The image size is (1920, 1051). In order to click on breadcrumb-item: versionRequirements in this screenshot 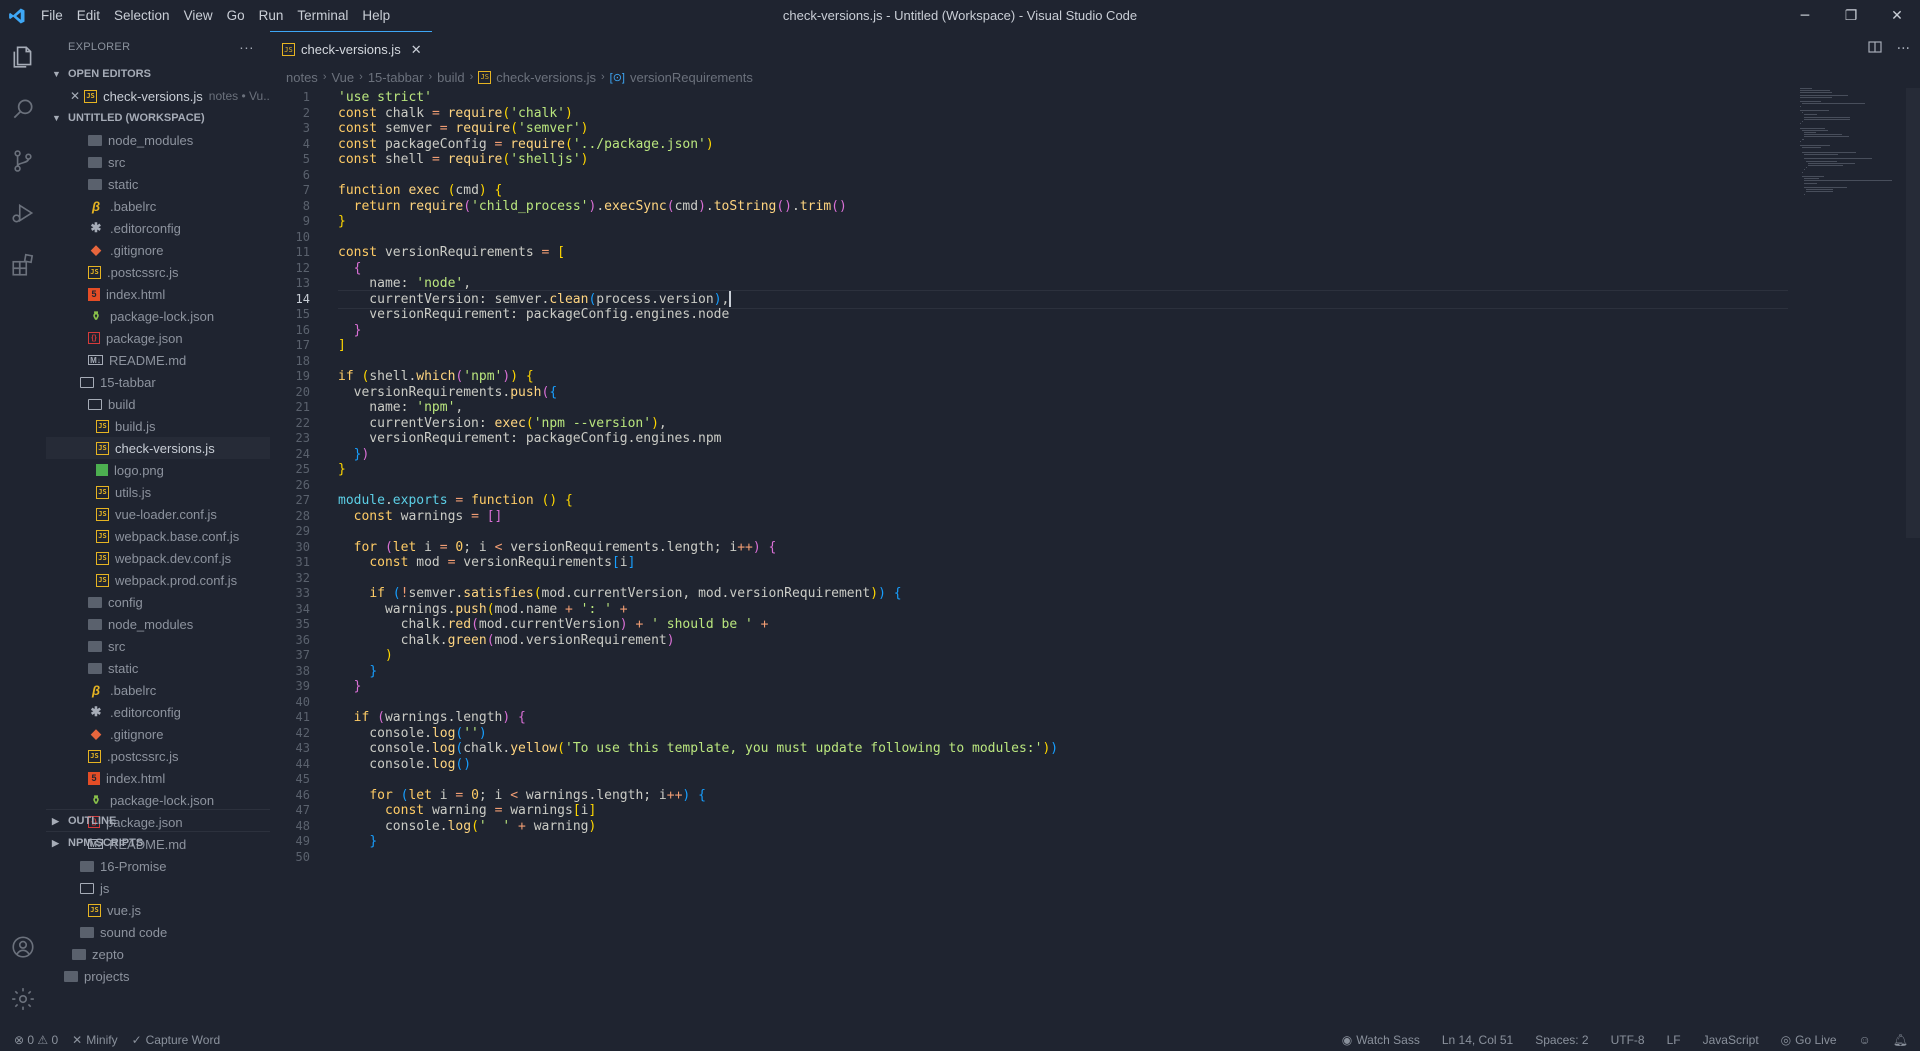, I will do `click(691, 77)`.